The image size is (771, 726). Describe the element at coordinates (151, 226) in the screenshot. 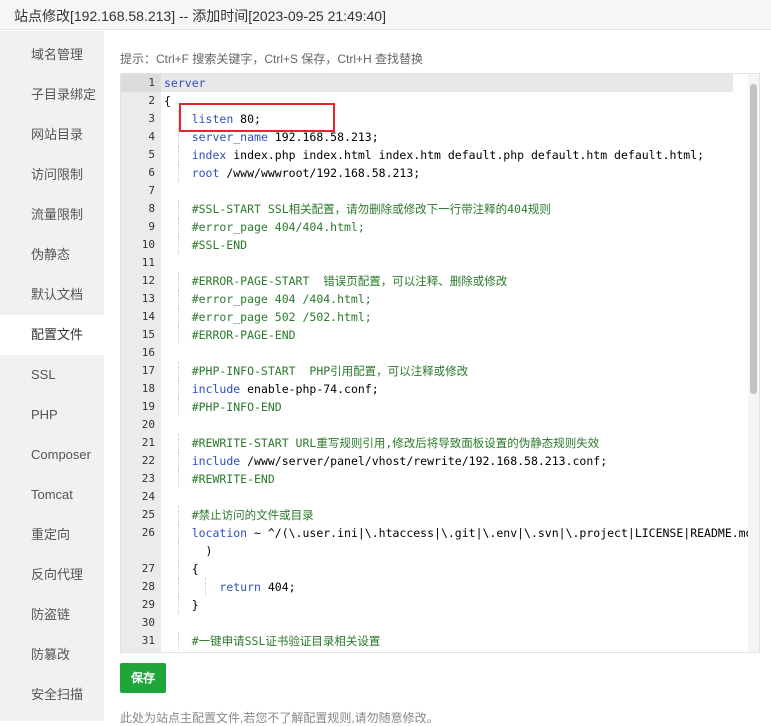

I see `line-number: 9` at that location.